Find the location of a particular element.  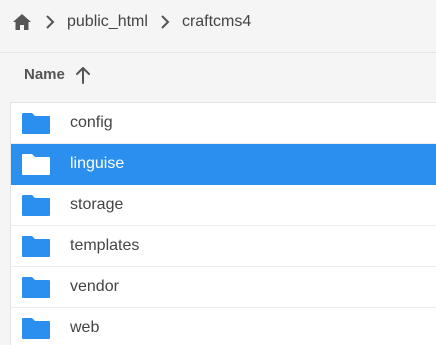

folder-row: storage is located at coordinates (223, 205).